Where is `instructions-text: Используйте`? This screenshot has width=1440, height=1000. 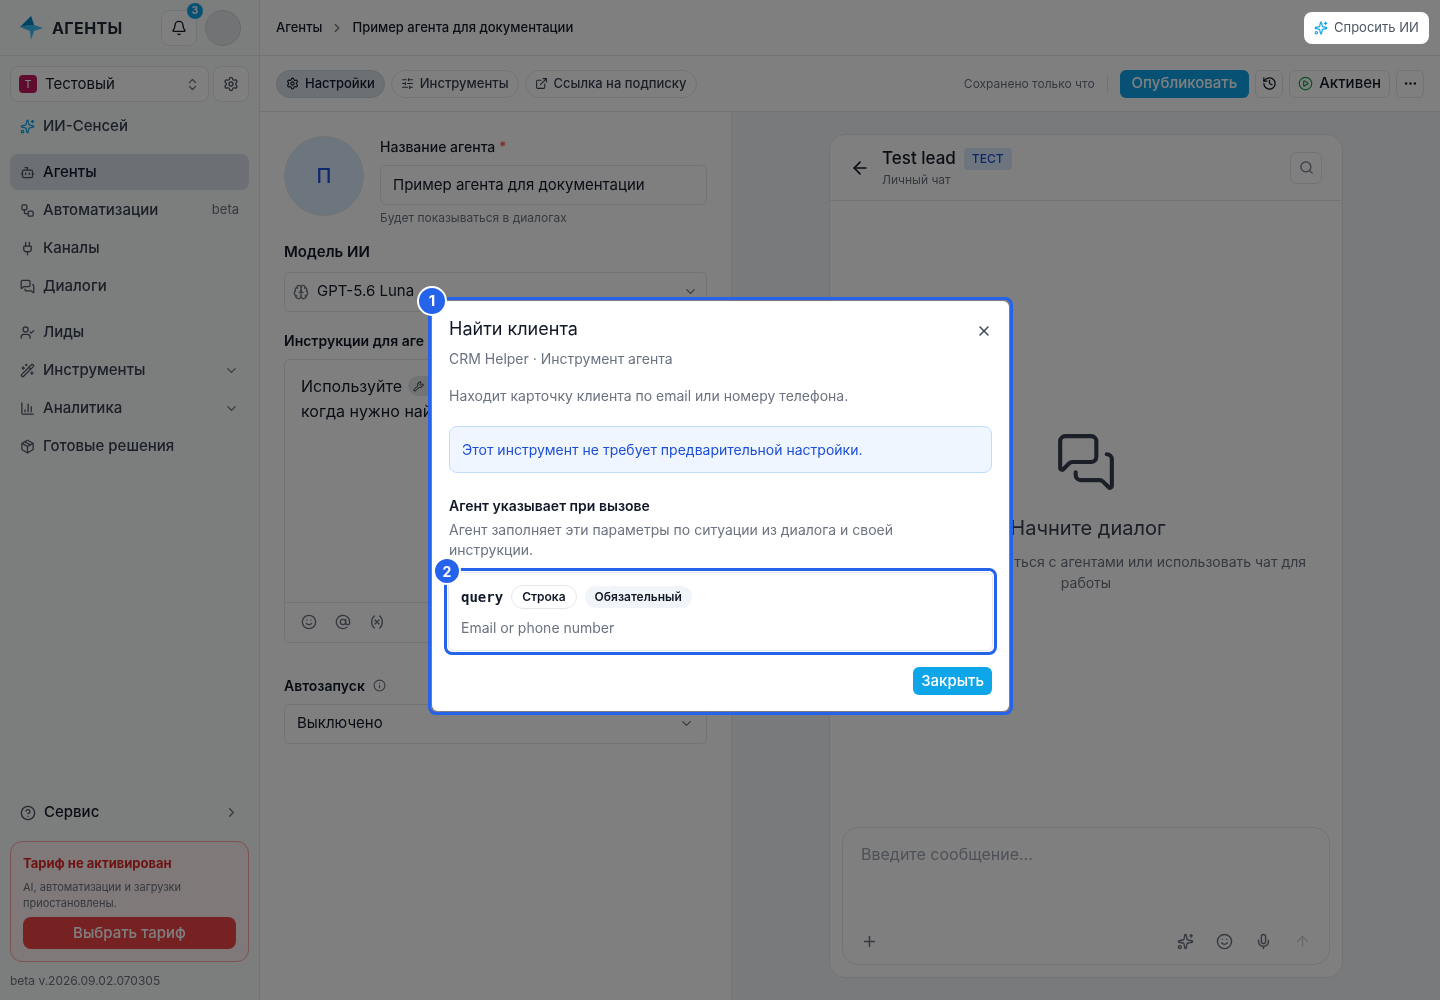 instructions-text: Используйте is located at coordinates (351, 386).